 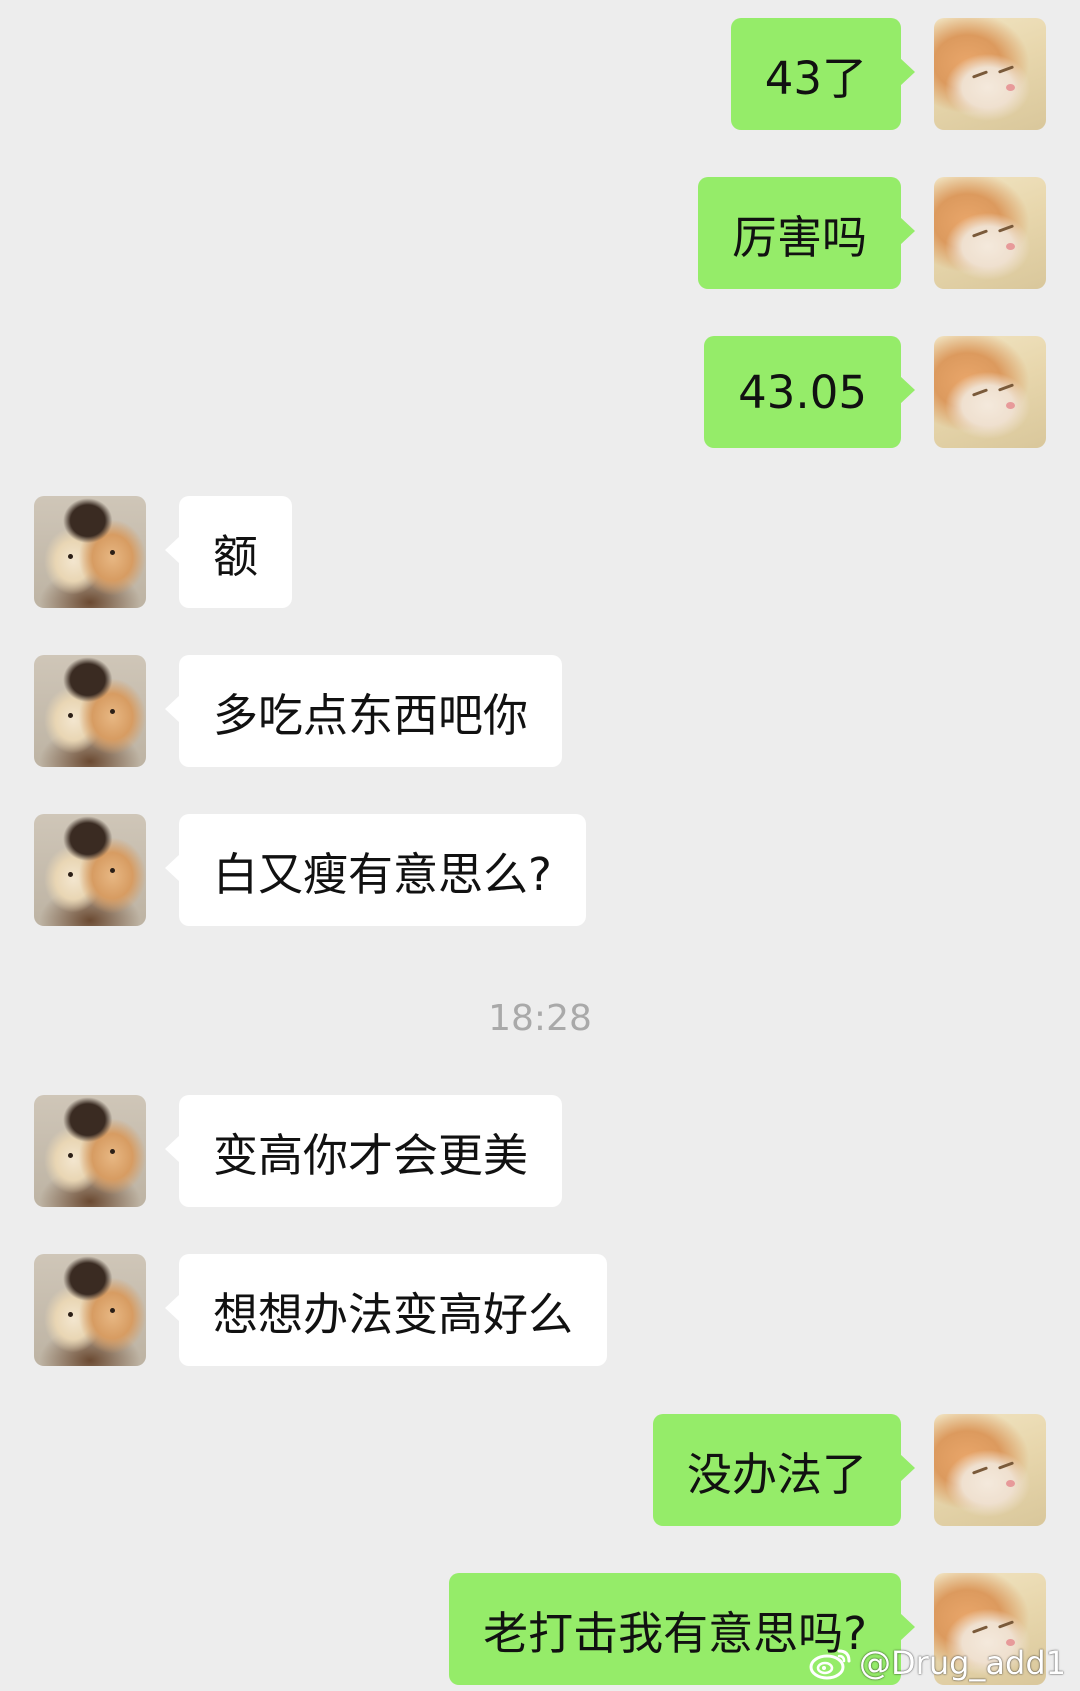 What do you see at coordinates (363, 711) in the screenshot?
I see `message-bubble-received: 多吃点东西吧你` at bounding box center [363, 711].